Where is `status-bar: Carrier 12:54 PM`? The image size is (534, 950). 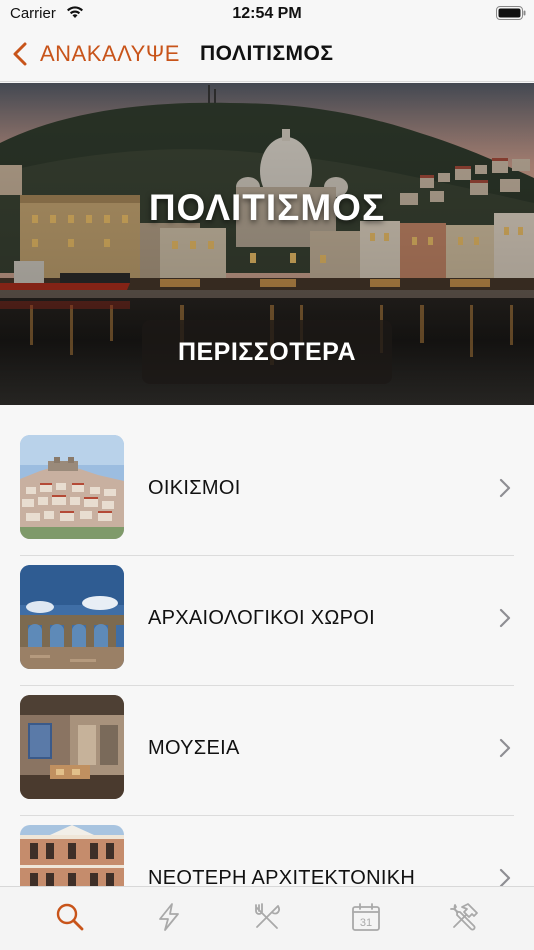 status-bar: Carrier 12:54 PM is located at coordinates (267, 14).